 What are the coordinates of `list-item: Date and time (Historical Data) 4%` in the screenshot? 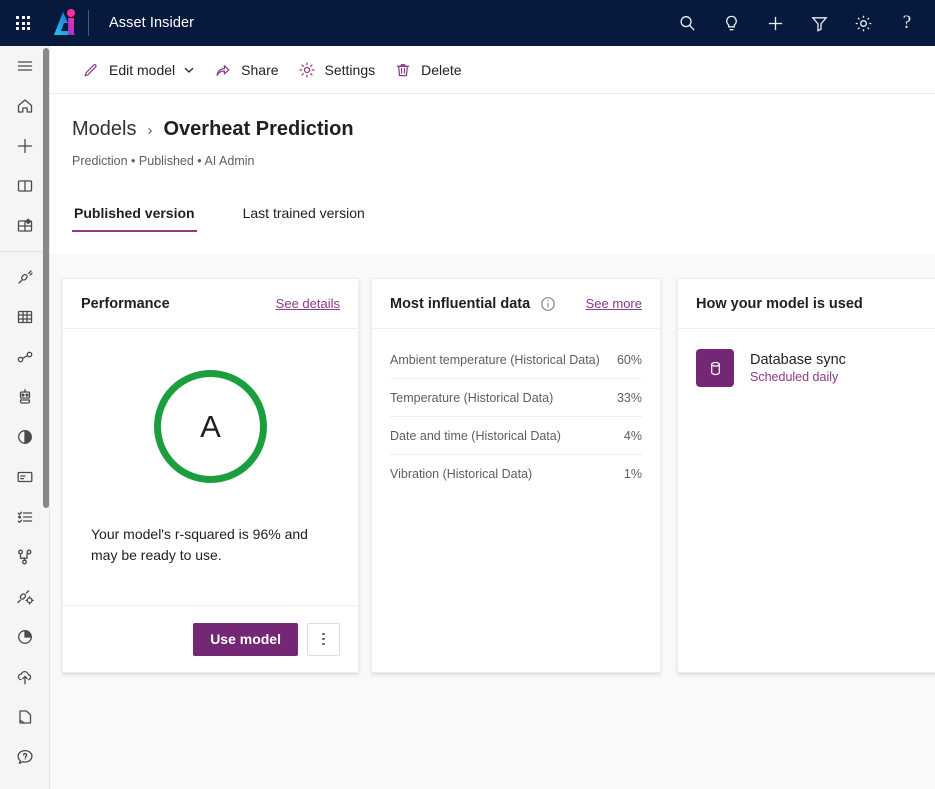 It's located at (516, 436).